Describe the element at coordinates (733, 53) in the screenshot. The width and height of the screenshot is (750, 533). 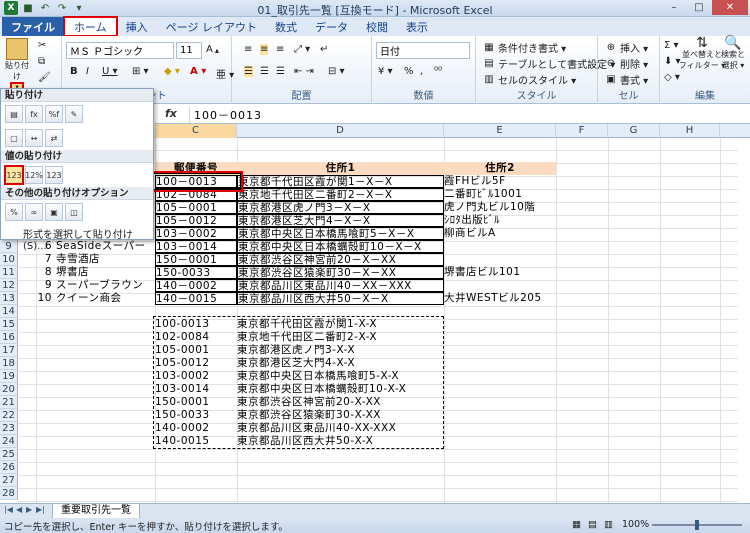
I see `find-select-button: 🔍 検索と 選択 ▾` at that location.